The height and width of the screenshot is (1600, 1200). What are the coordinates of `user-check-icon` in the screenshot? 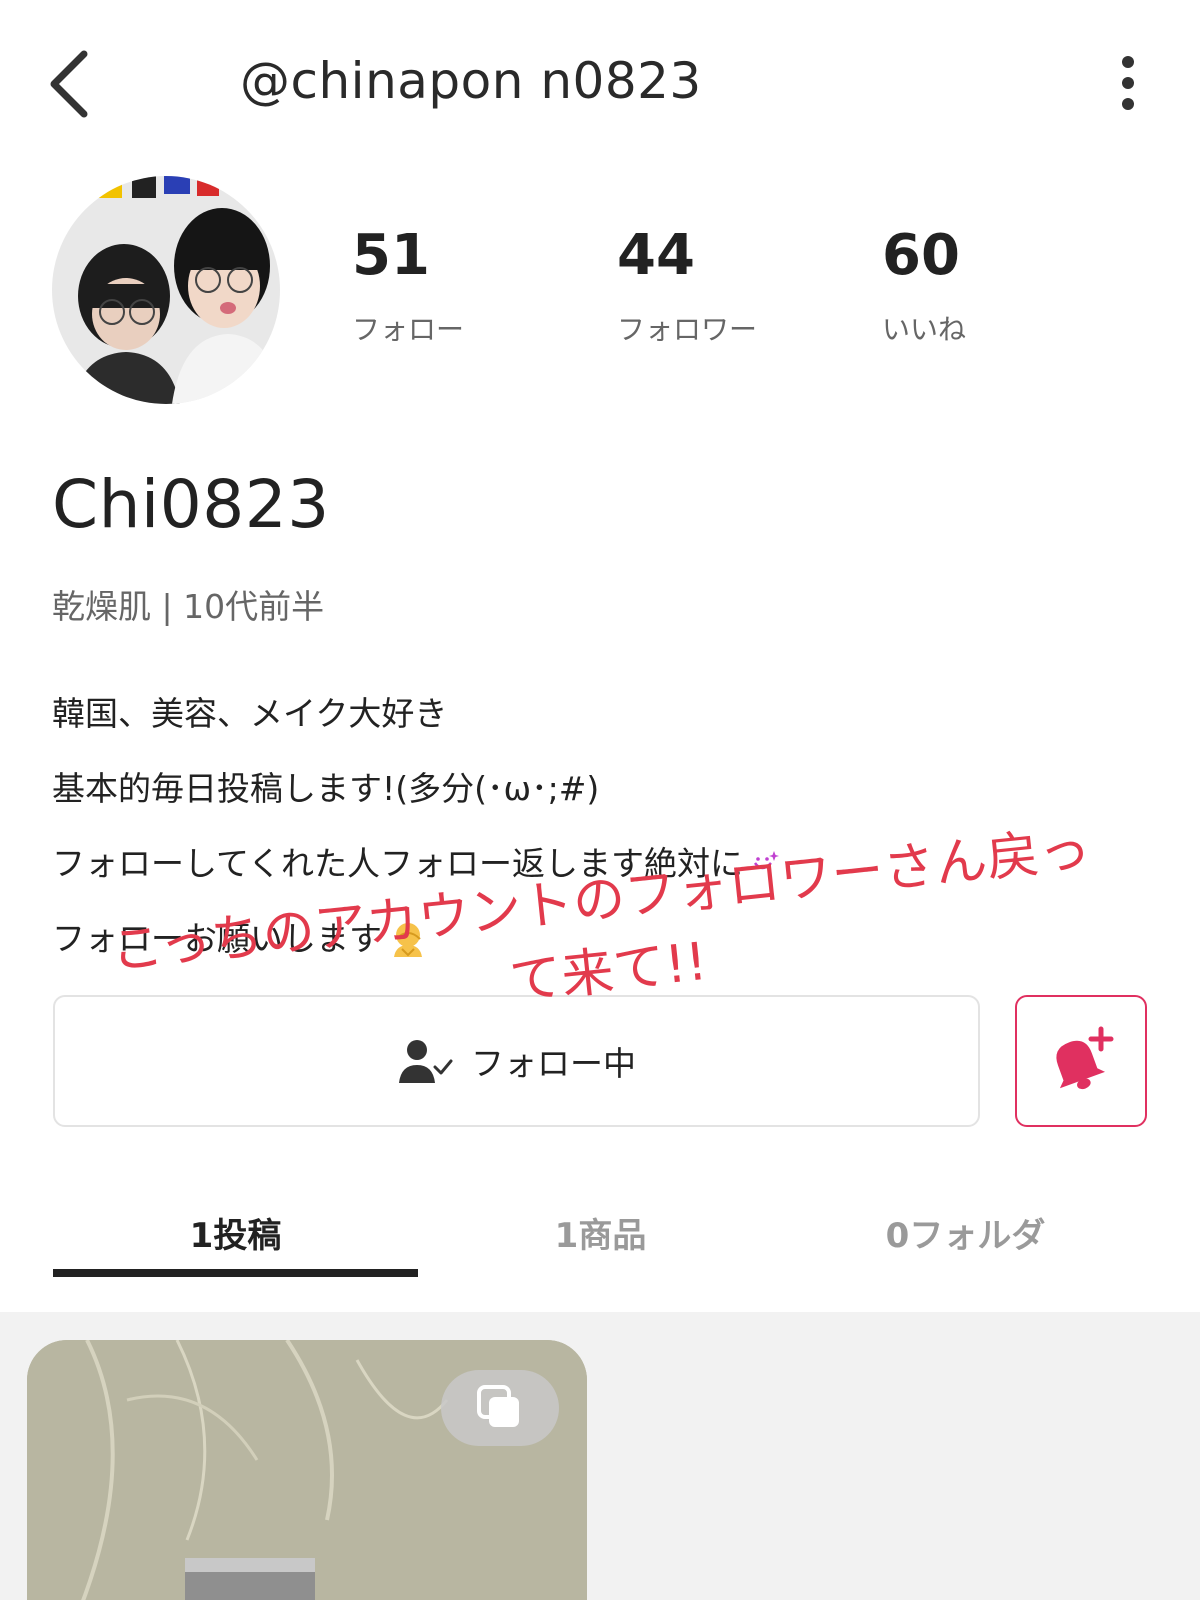 It's located at (426, 1061).